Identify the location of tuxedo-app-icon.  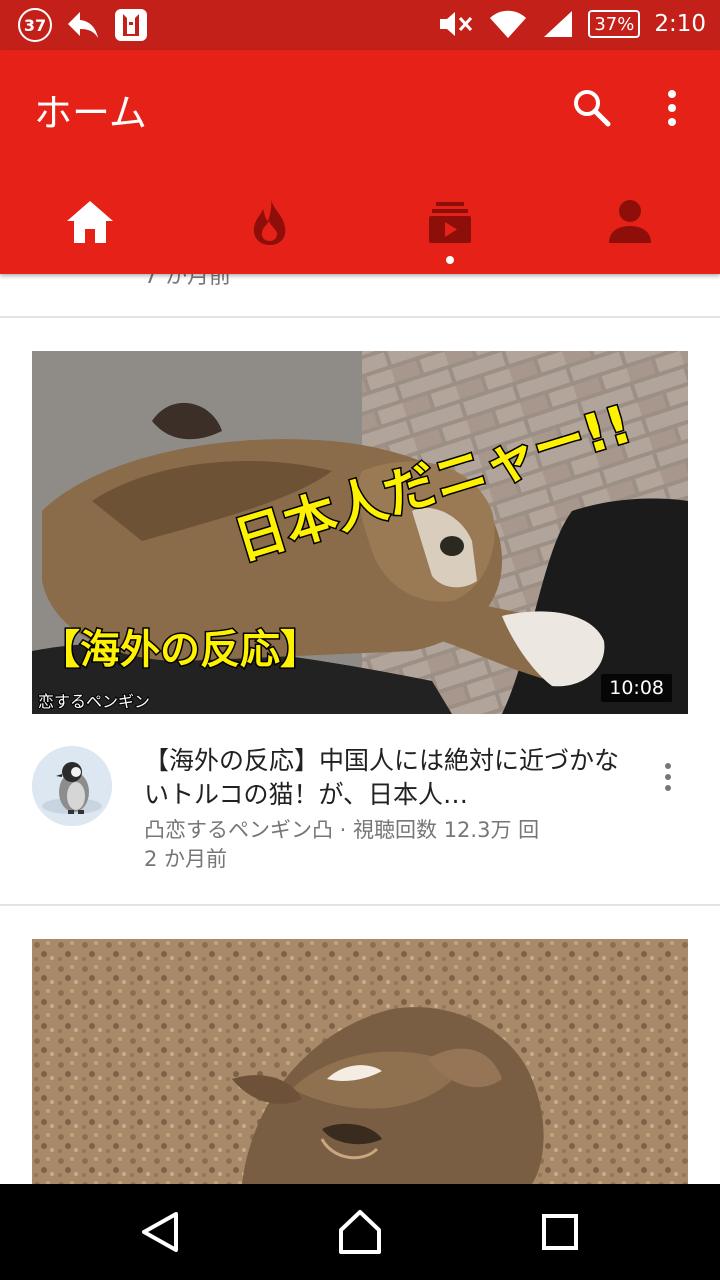
(131, 25).